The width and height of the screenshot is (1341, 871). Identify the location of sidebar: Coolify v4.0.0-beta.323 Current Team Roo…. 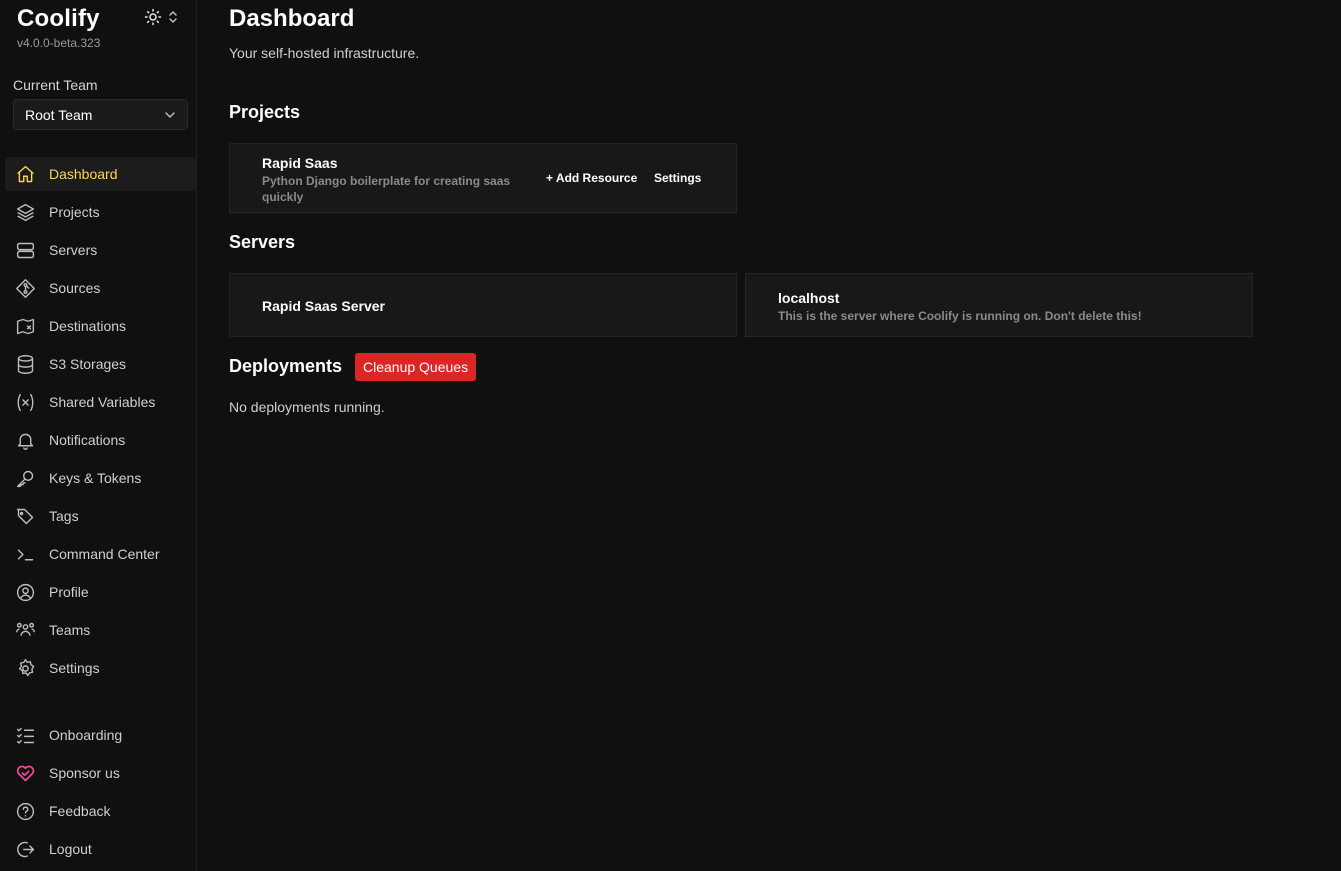
(98, 435).